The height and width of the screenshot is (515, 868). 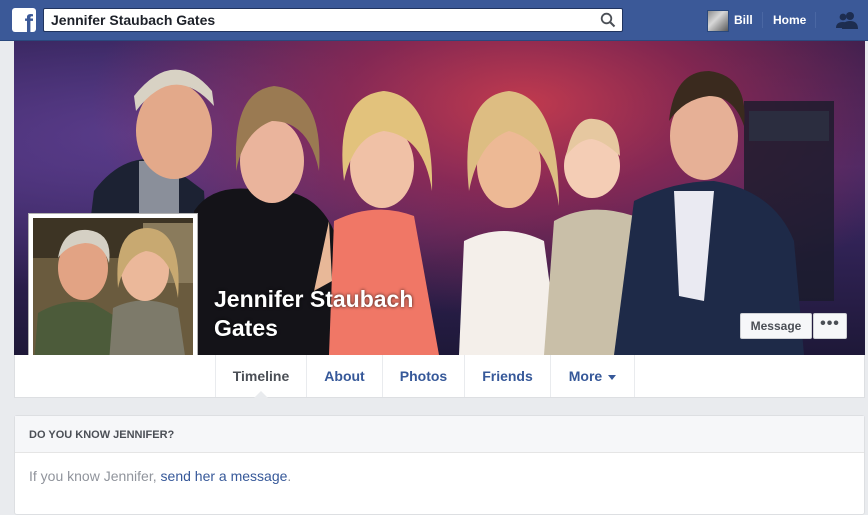 What do you see at coordinates (334, 314) in the screenshot?
I see `profile-name: Jennifer Staubach Gates` at bounding box center [334, 314].